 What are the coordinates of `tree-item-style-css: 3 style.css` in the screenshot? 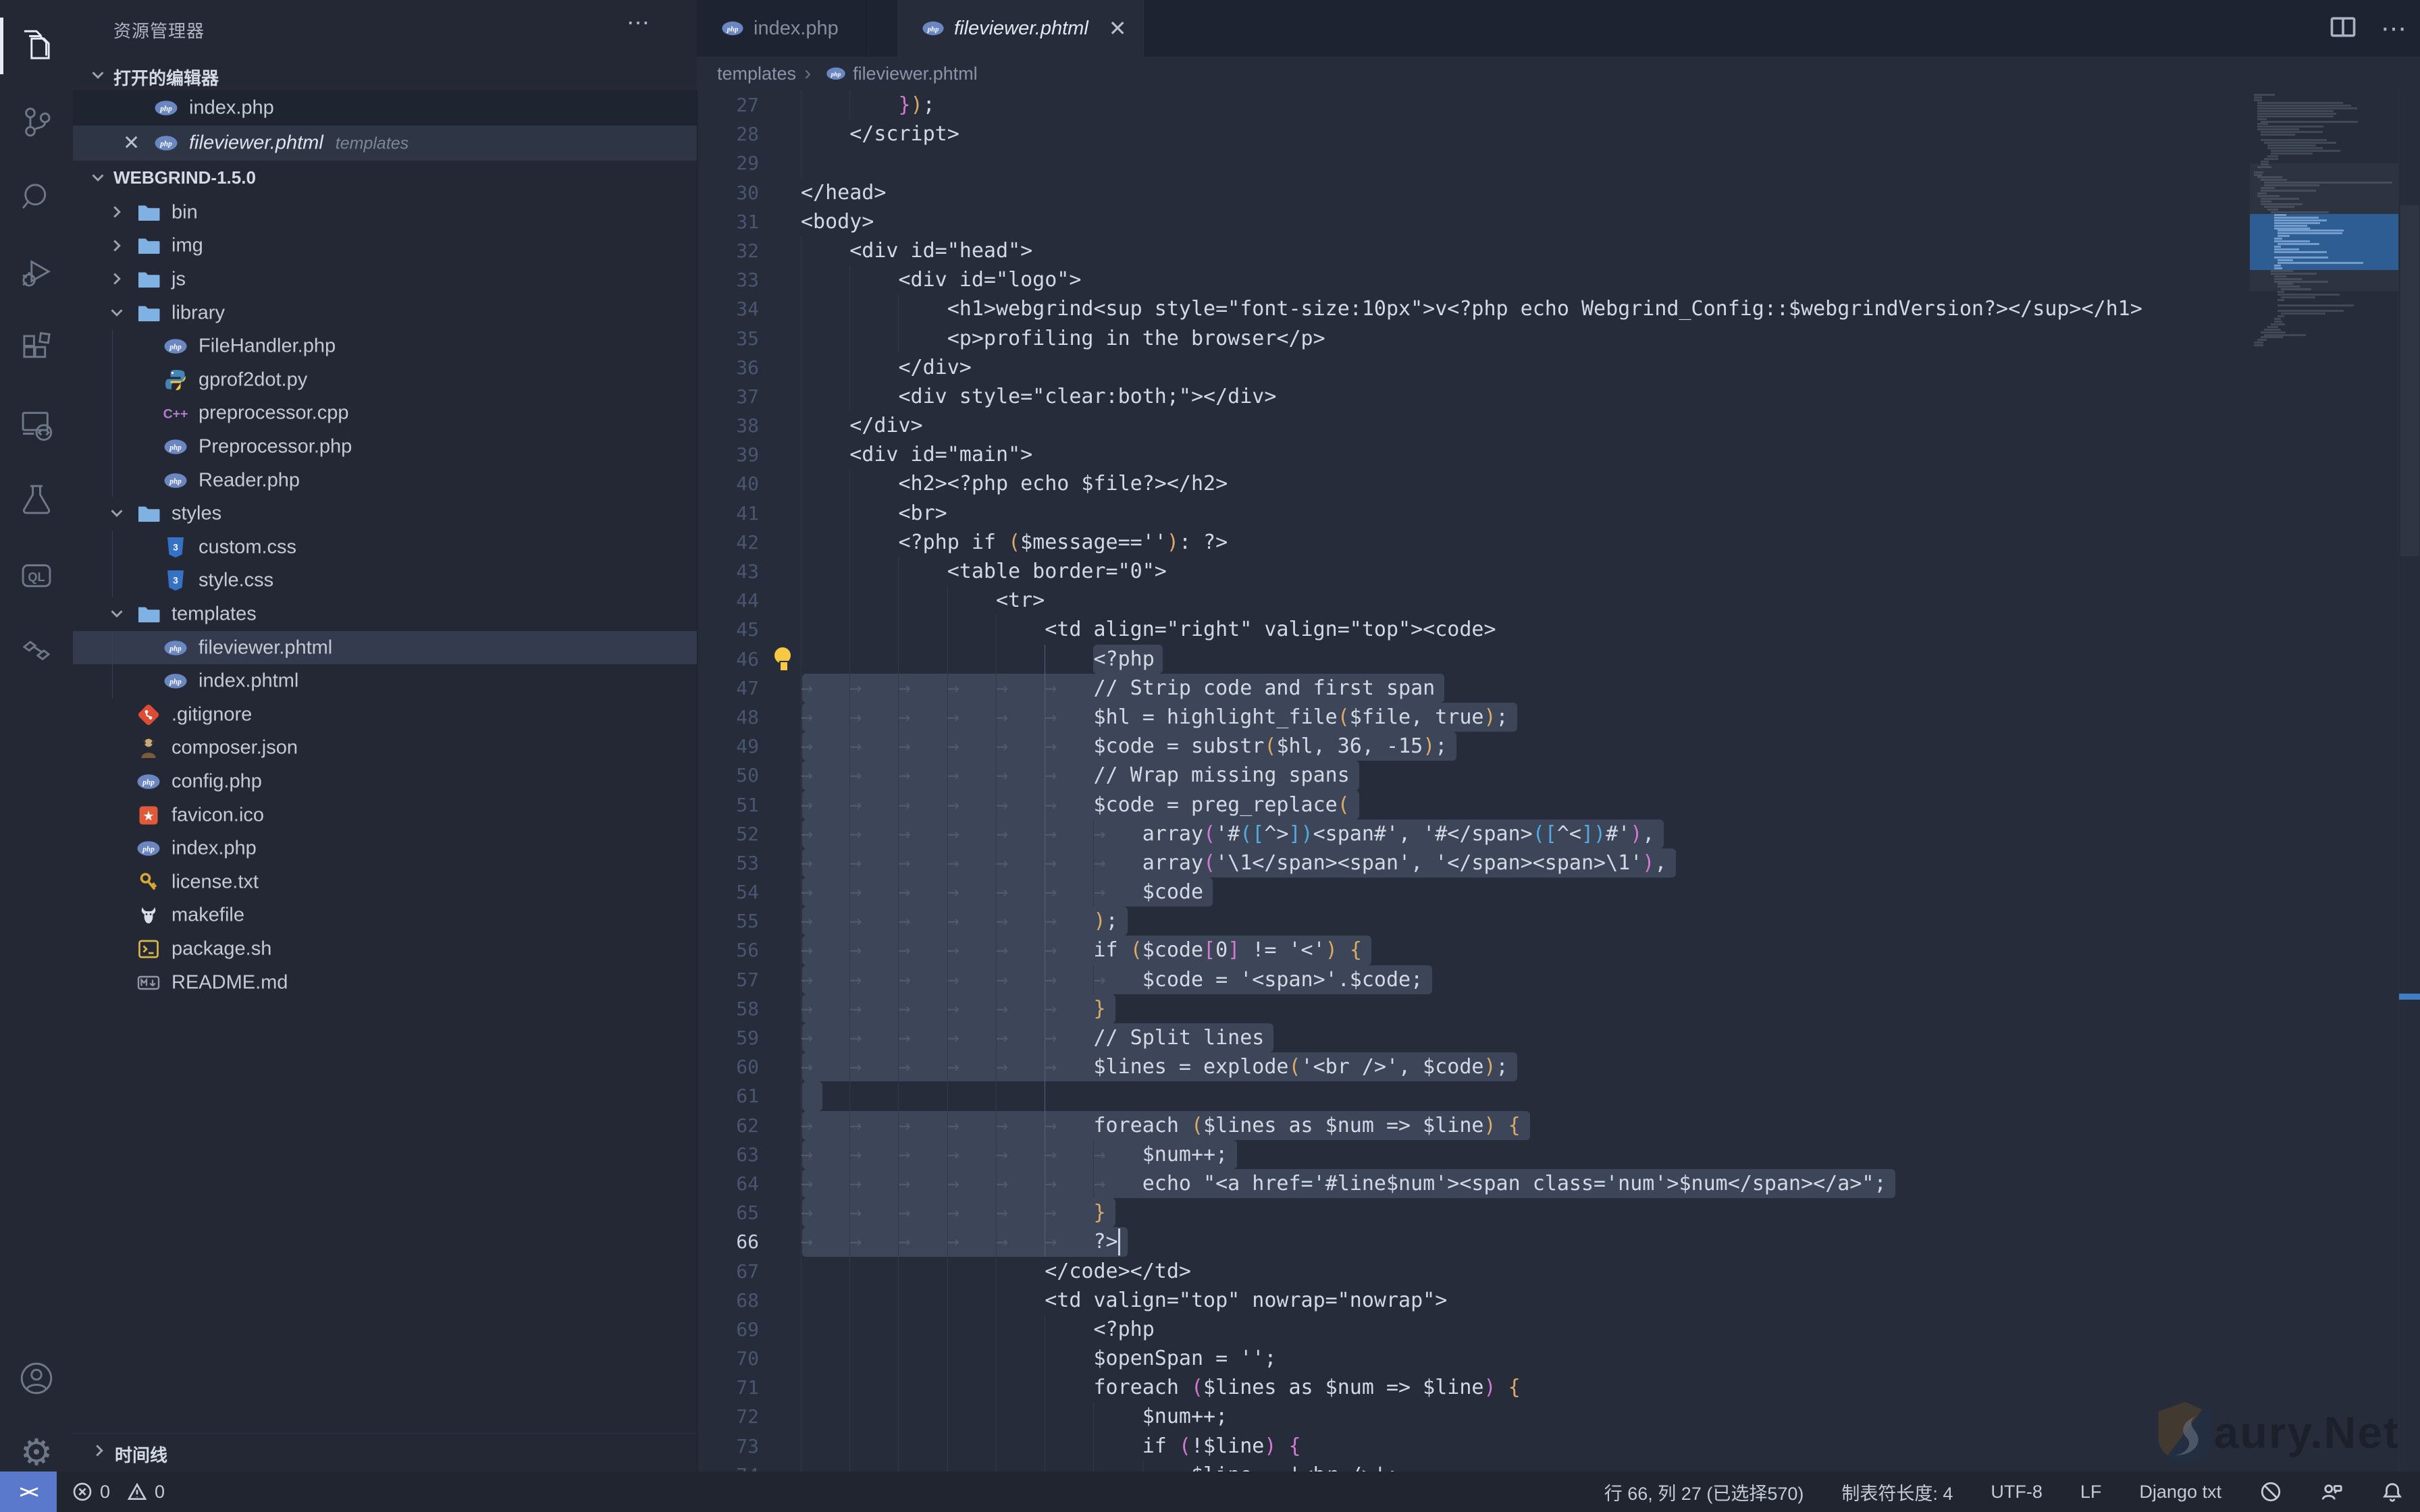 It's located at (385, 581).